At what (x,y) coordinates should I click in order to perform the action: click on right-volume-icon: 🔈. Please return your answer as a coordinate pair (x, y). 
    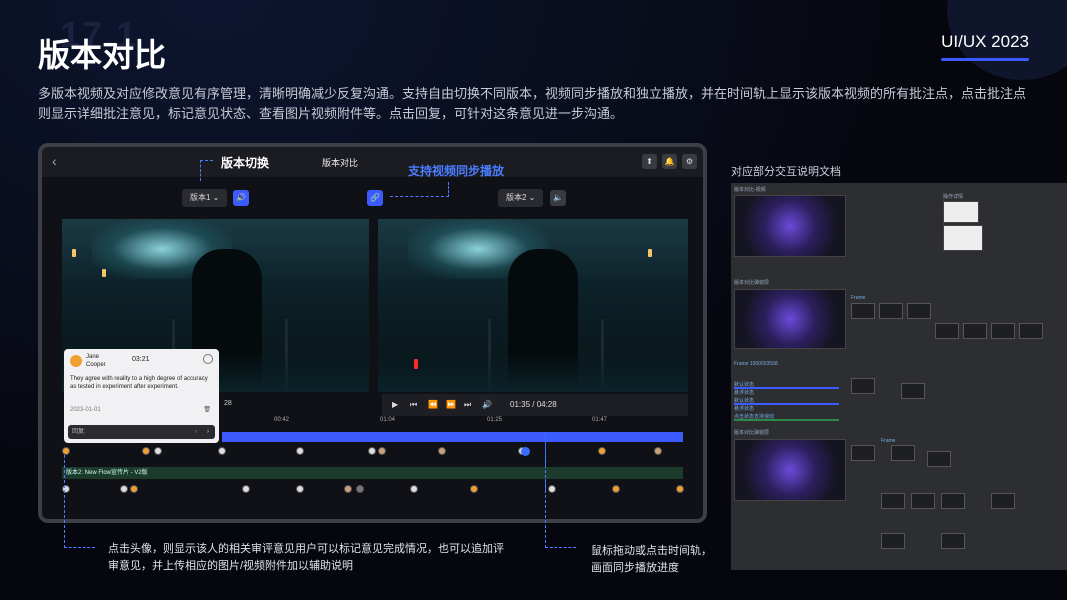
    Looking at the image, I should click on (558, 198).